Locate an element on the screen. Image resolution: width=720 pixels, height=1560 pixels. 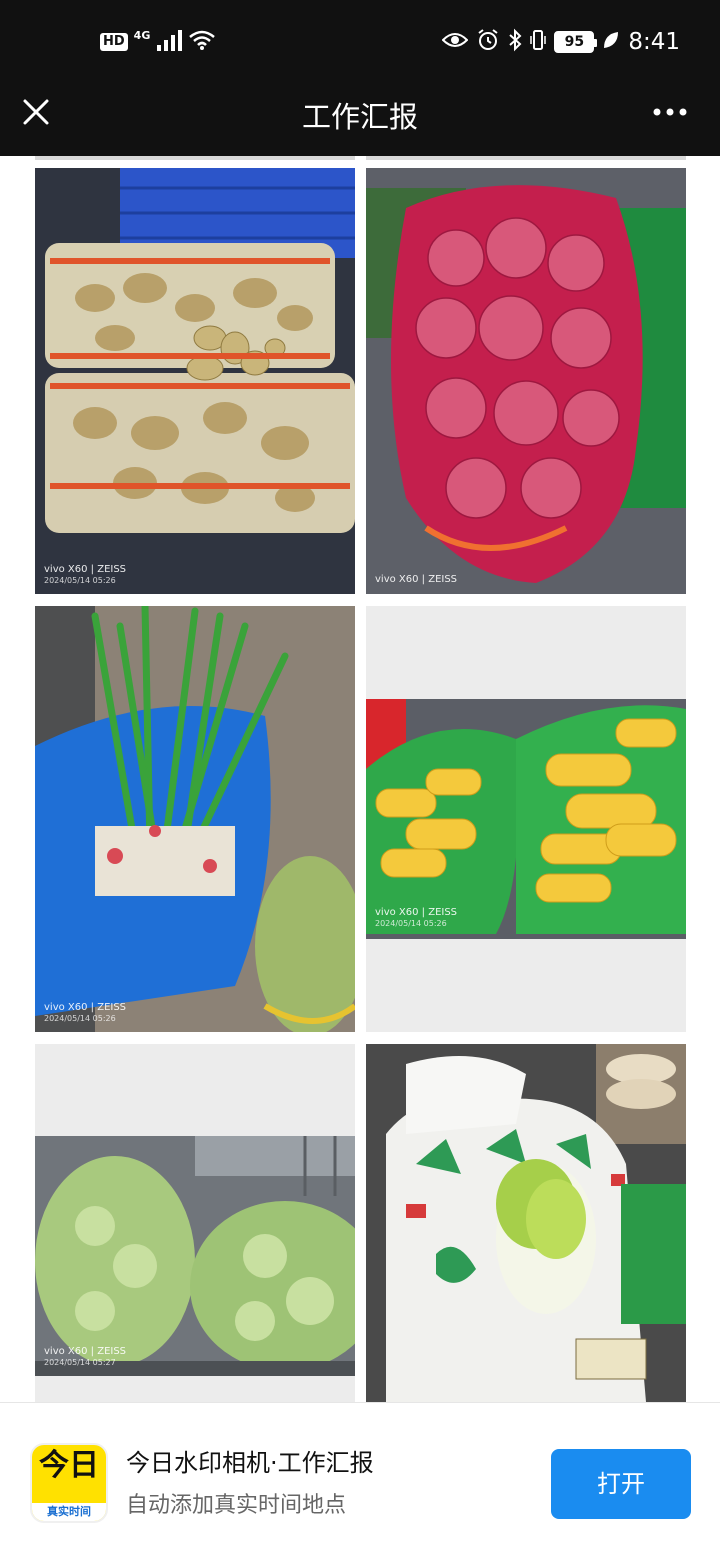
hd-badge: HD is located at coordinates (114, 42).